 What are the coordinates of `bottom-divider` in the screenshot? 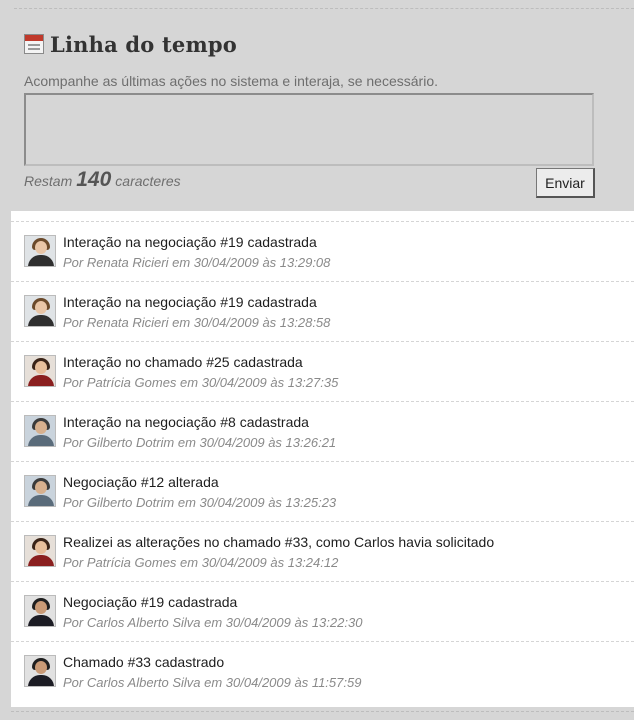 It's located at (322, 711).